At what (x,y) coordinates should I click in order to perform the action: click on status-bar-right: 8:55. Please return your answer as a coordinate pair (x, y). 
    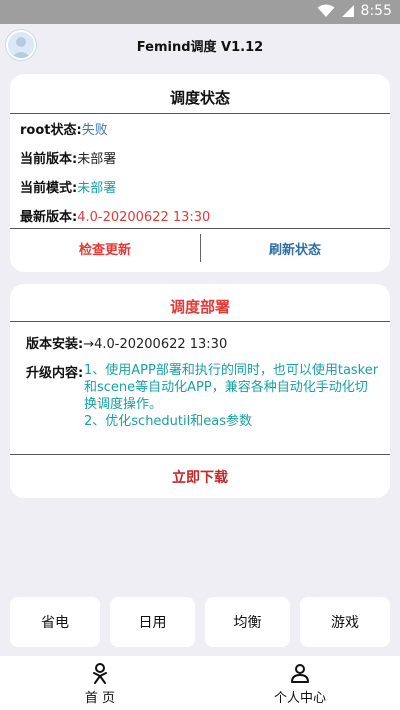
    Looking at the image, I should click on (354, 11).